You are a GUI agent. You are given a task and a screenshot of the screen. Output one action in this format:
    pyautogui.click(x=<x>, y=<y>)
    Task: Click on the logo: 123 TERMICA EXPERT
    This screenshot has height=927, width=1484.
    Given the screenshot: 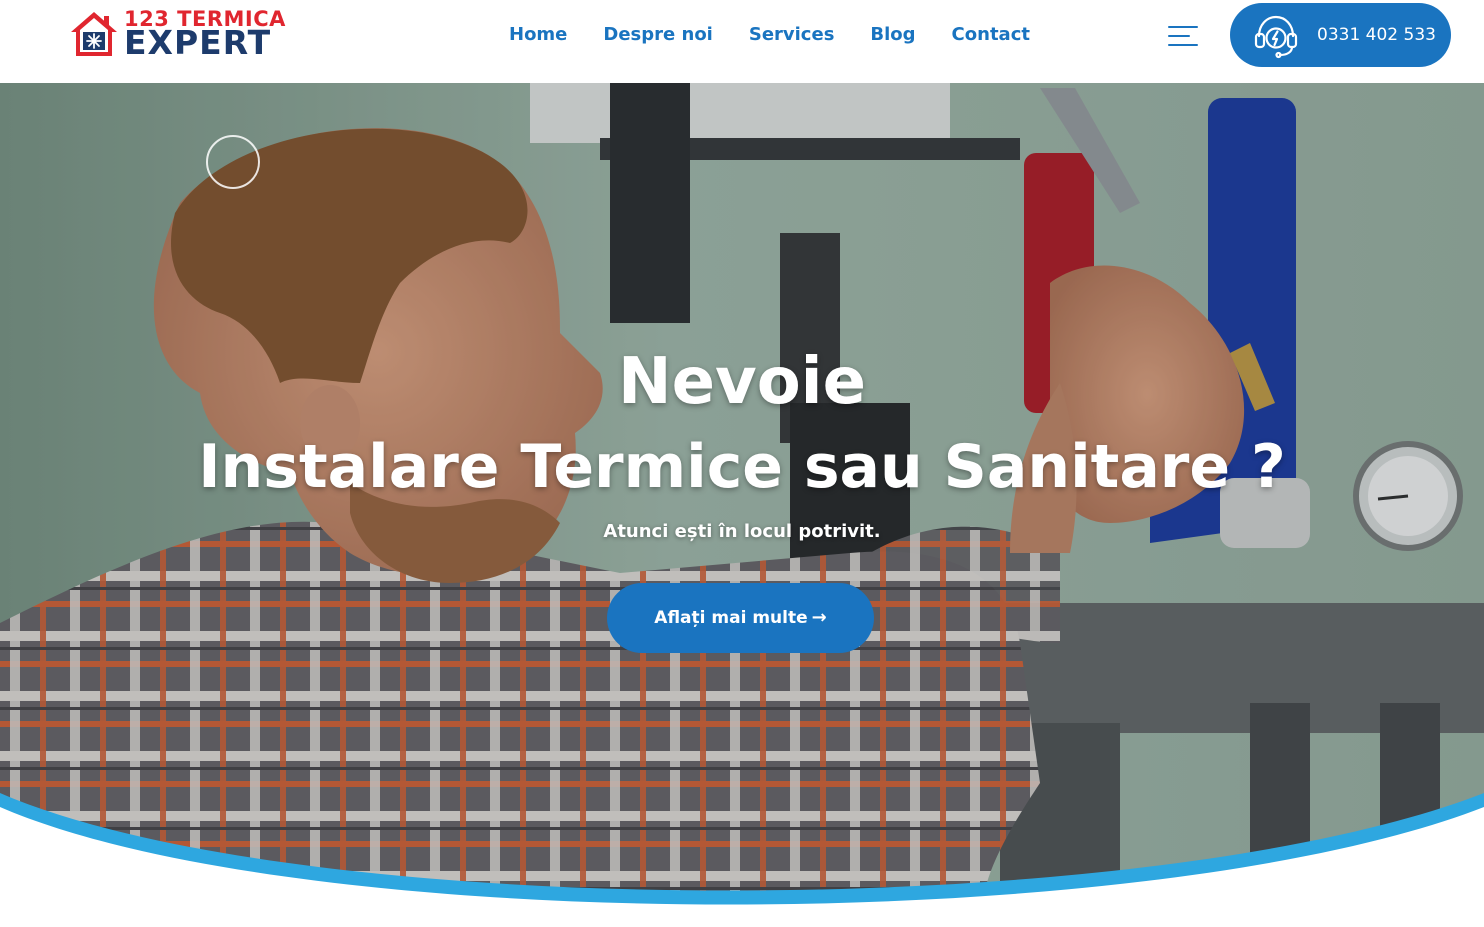 What is the action you would take?
    pyautogui.click(x=195, y=35)
    